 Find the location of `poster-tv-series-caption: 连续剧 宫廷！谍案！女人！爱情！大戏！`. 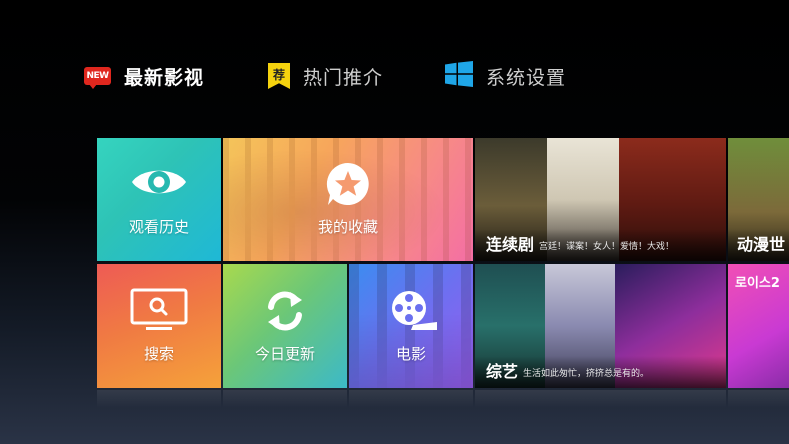

poster-tv-series-caption: 连续剧 宫廷！谍案！女人！爱情！大戏！ is located at coordinates (600, 245).